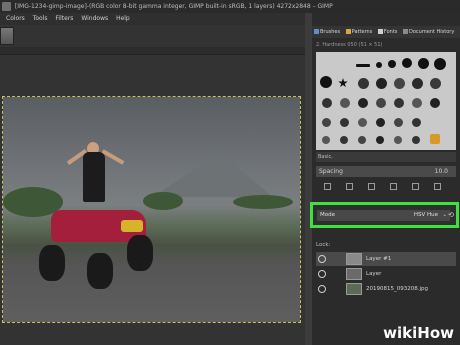 This screenshot has width=460, height=345. I want to click on brush-grid, so click(386, 101).